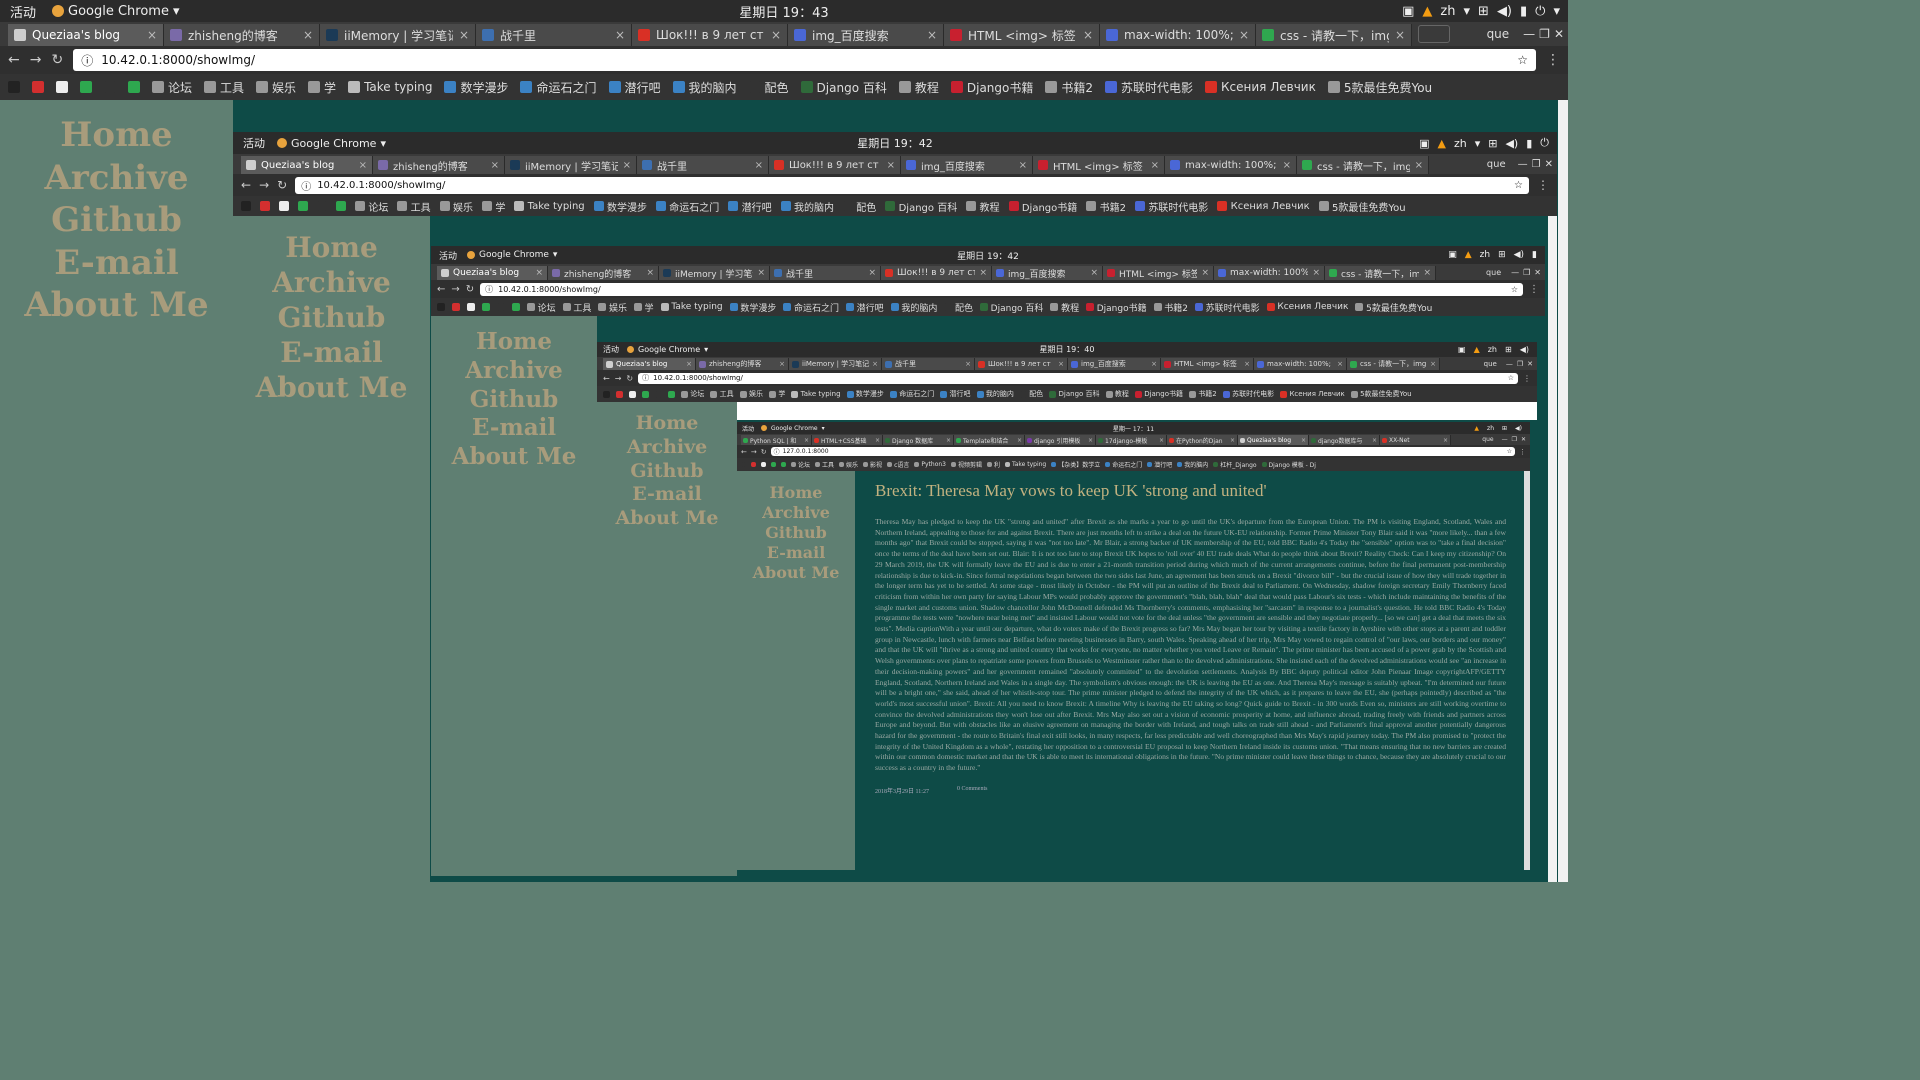 The width and height of the screenshot is (1920, 1080). What do you see at coordinates (966, 464) in the screenshot?
I see `bookmark-item-11: 视频剪辑` at bounding box center [966, 464].